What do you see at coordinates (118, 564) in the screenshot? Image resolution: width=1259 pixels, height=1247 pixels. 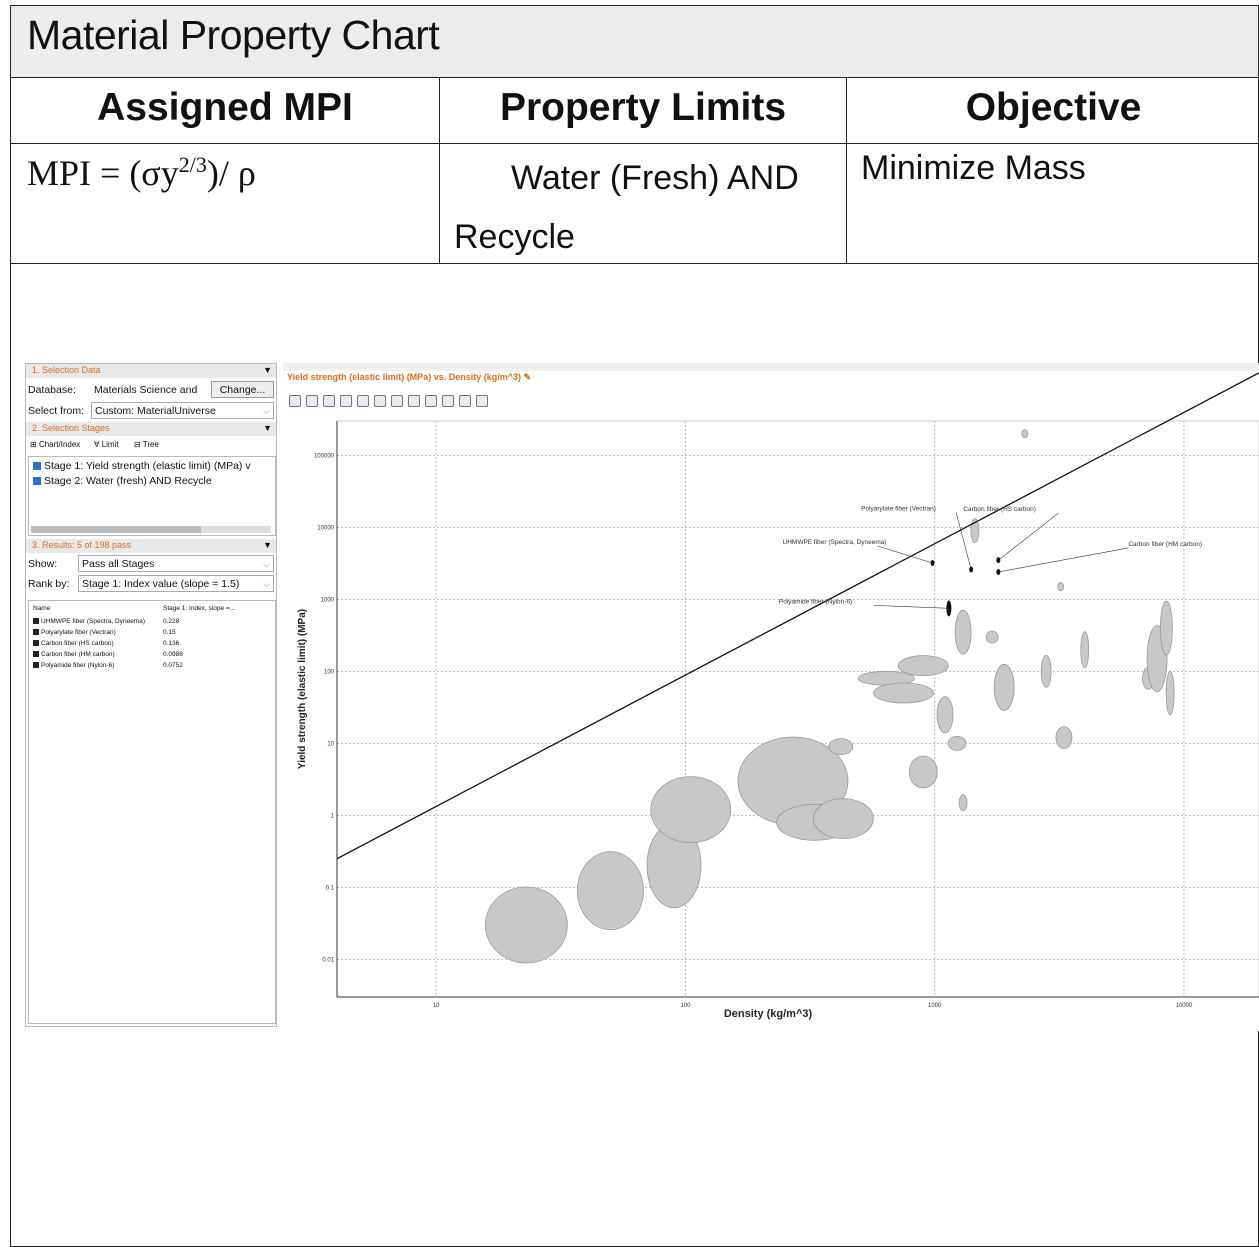 I see `show-value: Pass all Stages` at bounding box center [118, 564].